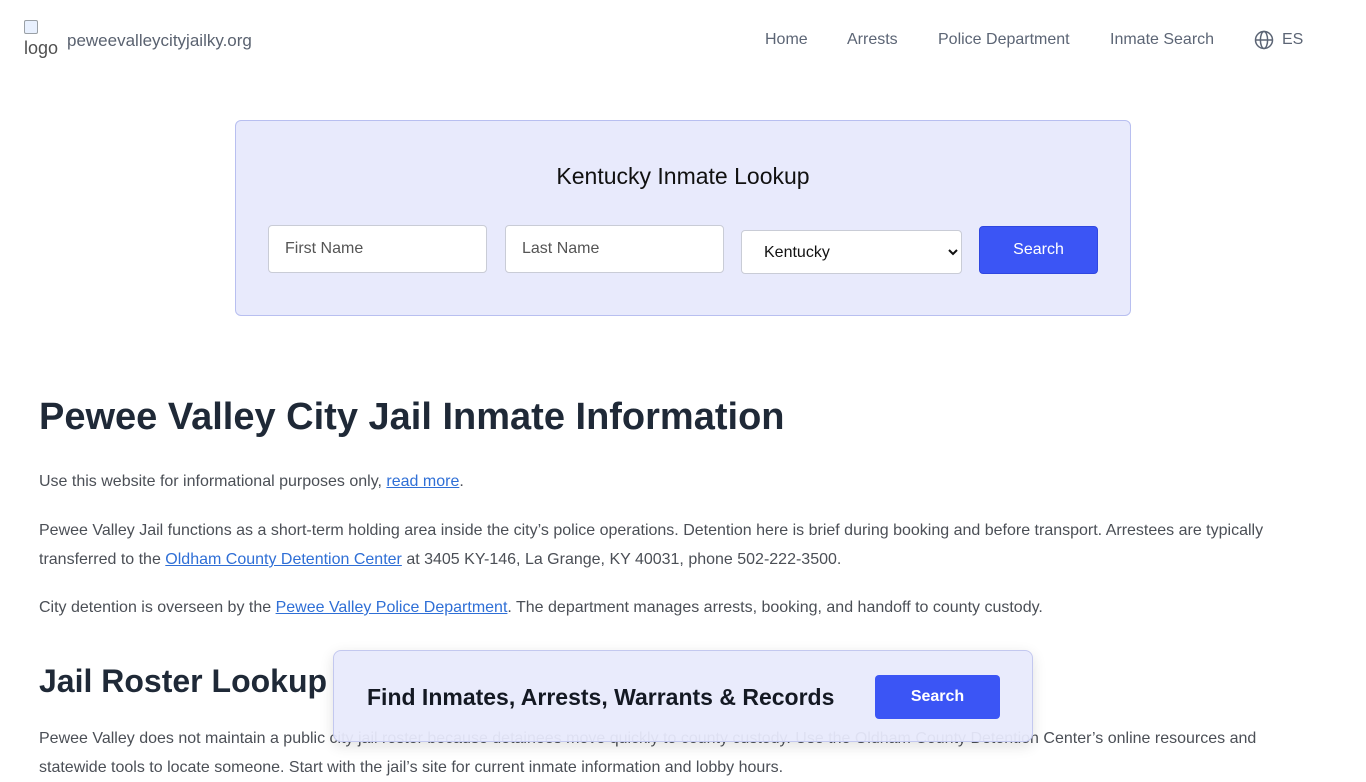  What do you see at coordinates (1292, 40) in the screenshot?
I see `language-switch: ES` at bounding box center [1292, 40].